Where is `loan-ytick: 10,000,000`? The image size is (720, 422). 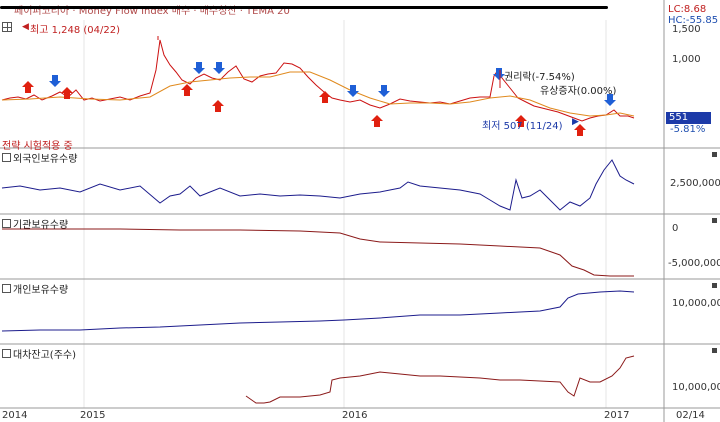 loan-ytick: 10,000,000 is located at coordinates (696, 387).